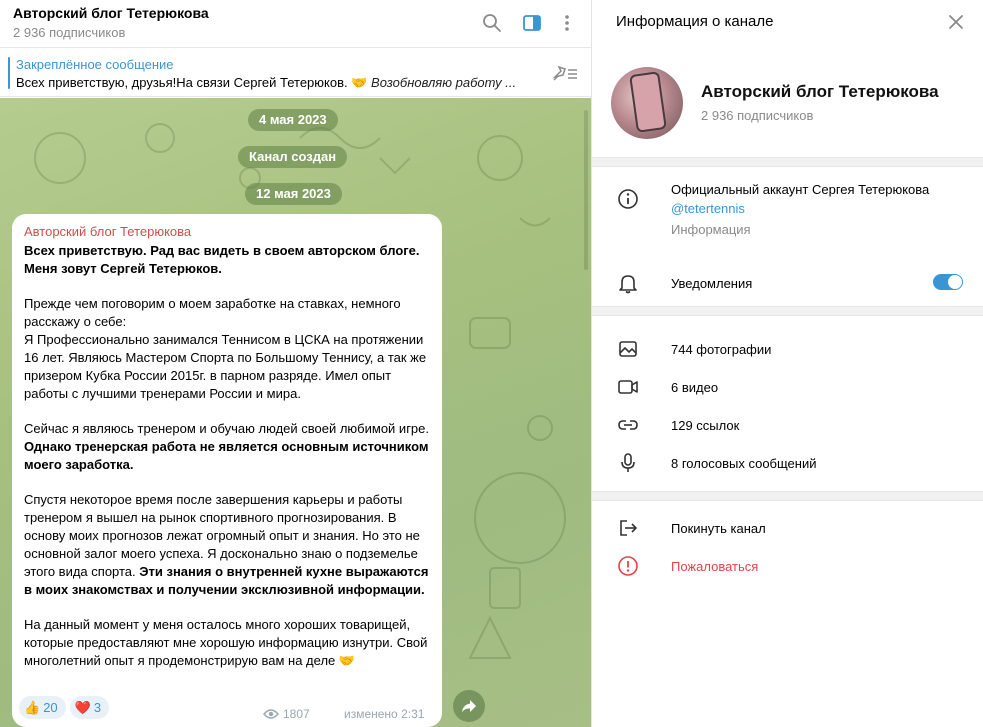  What do you see at coordinates (743, 463) in the screenshot?
I see `media-voice: 8 голосовых сообщений` at bounding box center [743, 463].